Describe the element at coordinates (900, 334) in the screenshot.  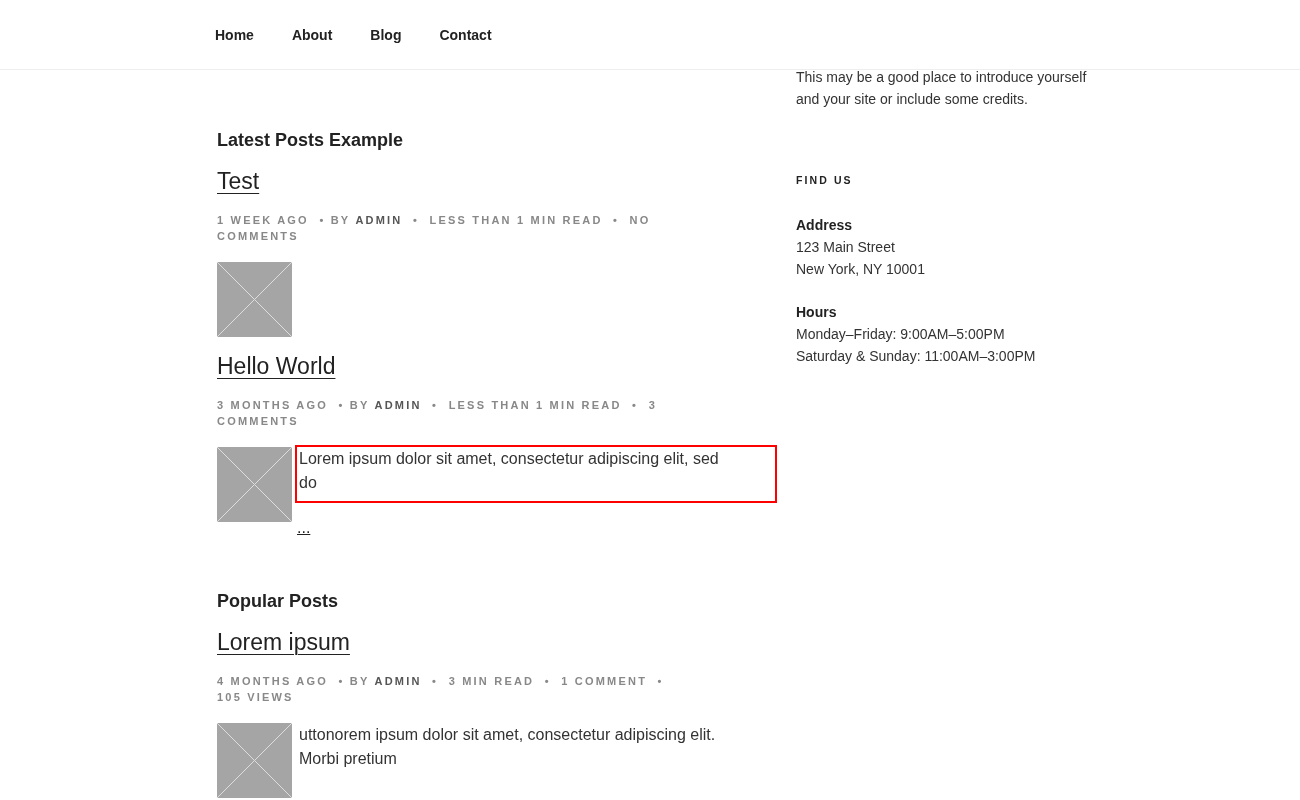
I see `info-line: Monday–Friday: 9:00AM–5:00PM` at that location.